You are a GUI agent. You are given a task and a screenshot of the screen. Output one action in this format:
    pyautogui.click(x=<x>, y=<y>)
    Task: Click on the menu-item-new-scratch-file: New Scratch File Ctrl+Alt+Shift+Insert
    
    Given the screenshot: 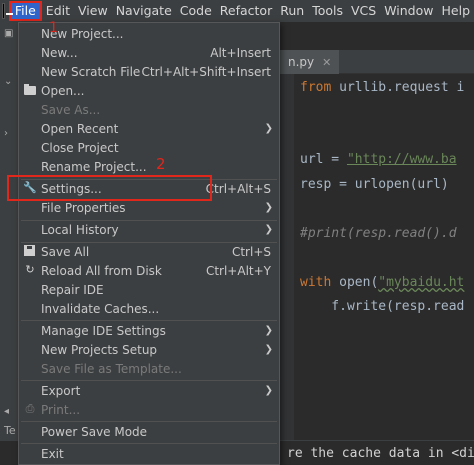 What is the action you would take?
    pyautogui.click(x=149, y=72)
    